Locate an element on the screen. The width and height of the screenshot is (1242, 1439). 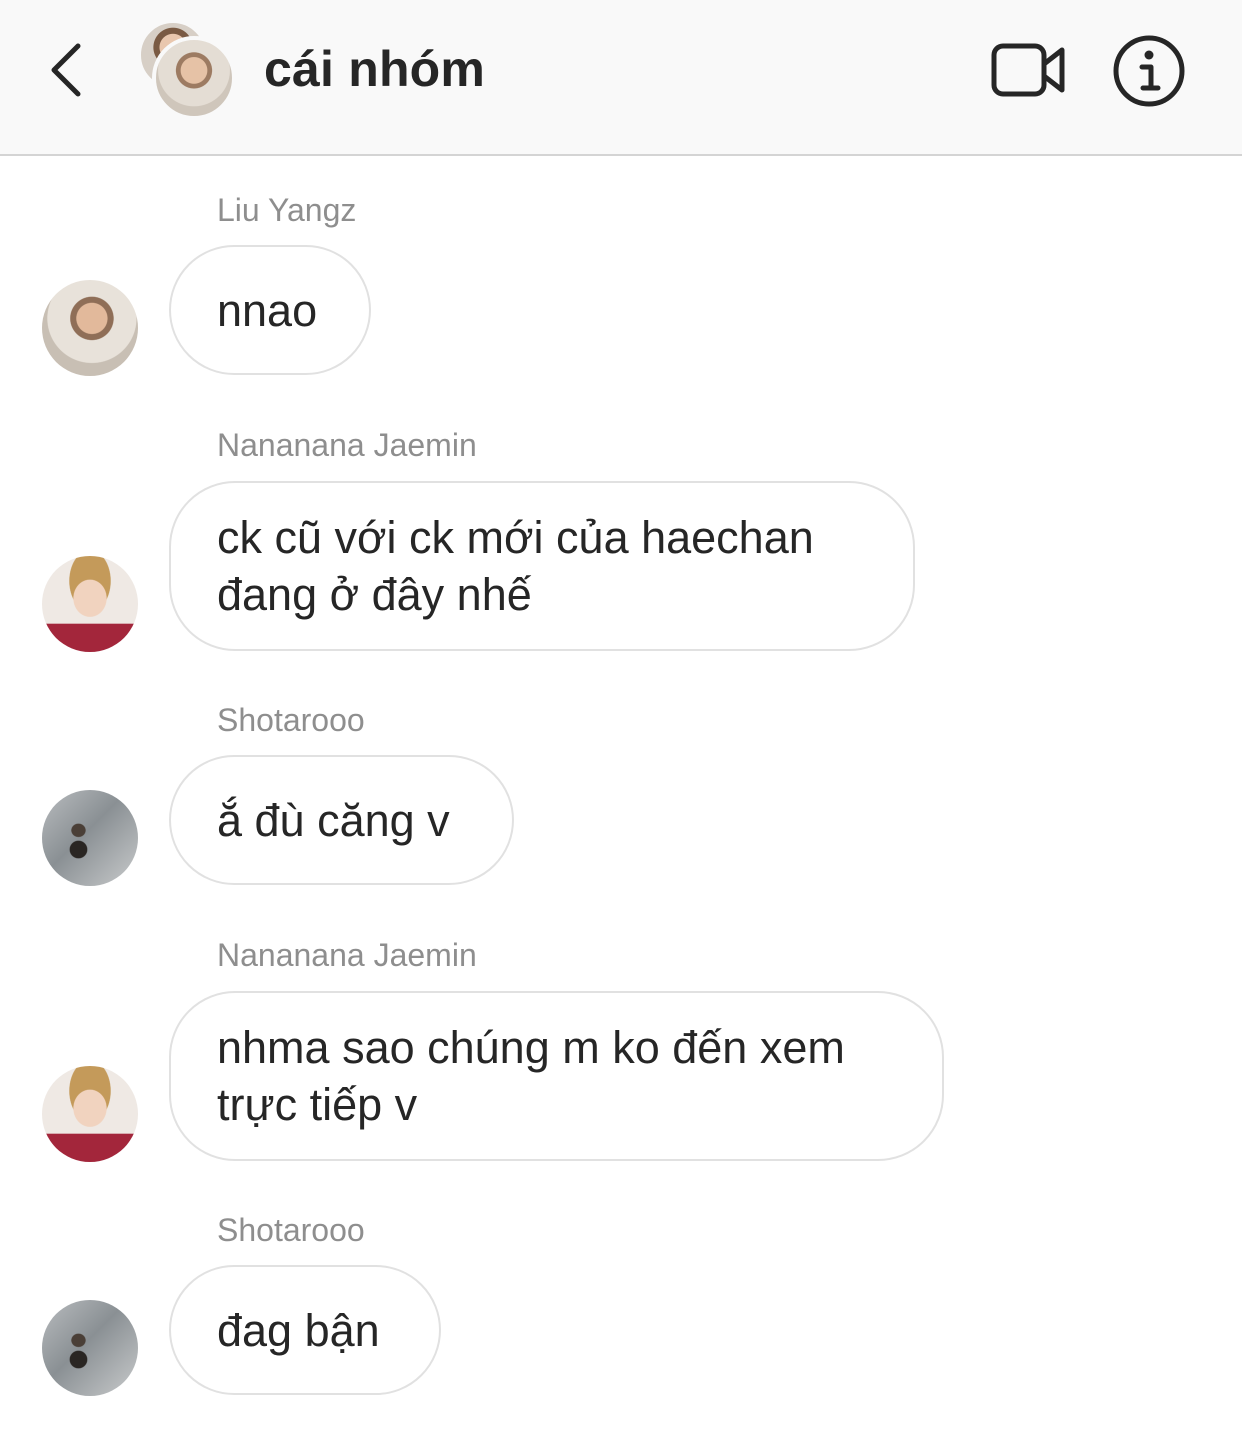
message-bubble: ắ đù căng v is located at coordinates (341, 820).